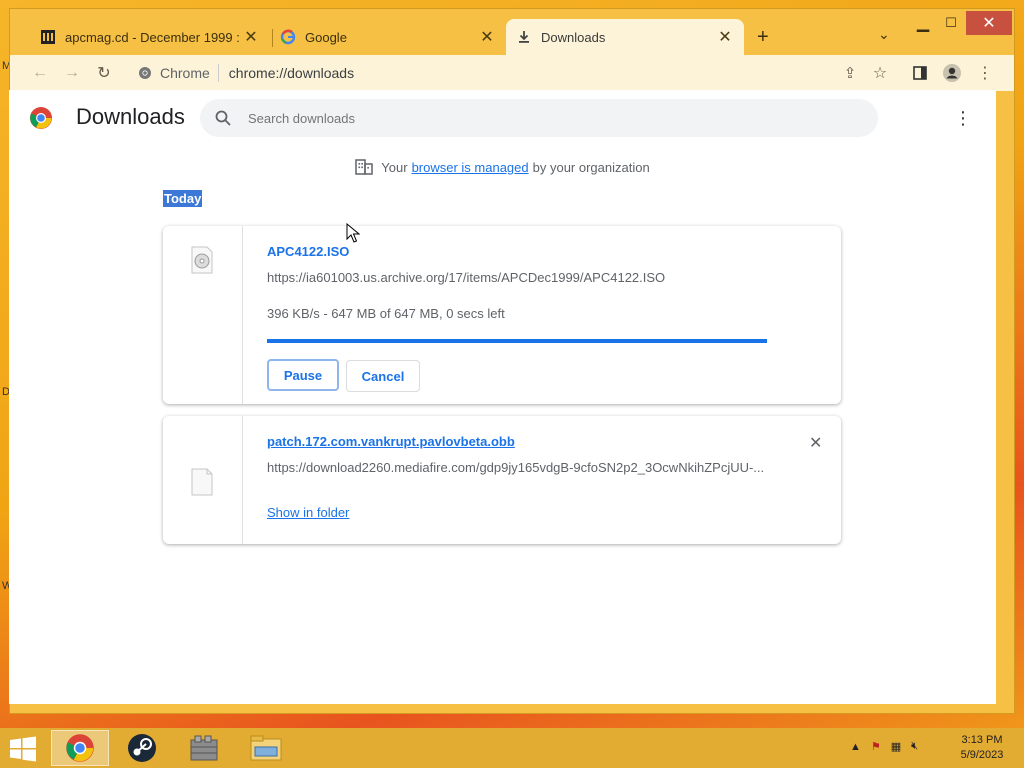 The image size is (1024, 768). What do you see at coordinates (850, 73) in the screenshot?
I see `share-icon: ⇪` at bounding box center [850, 73].